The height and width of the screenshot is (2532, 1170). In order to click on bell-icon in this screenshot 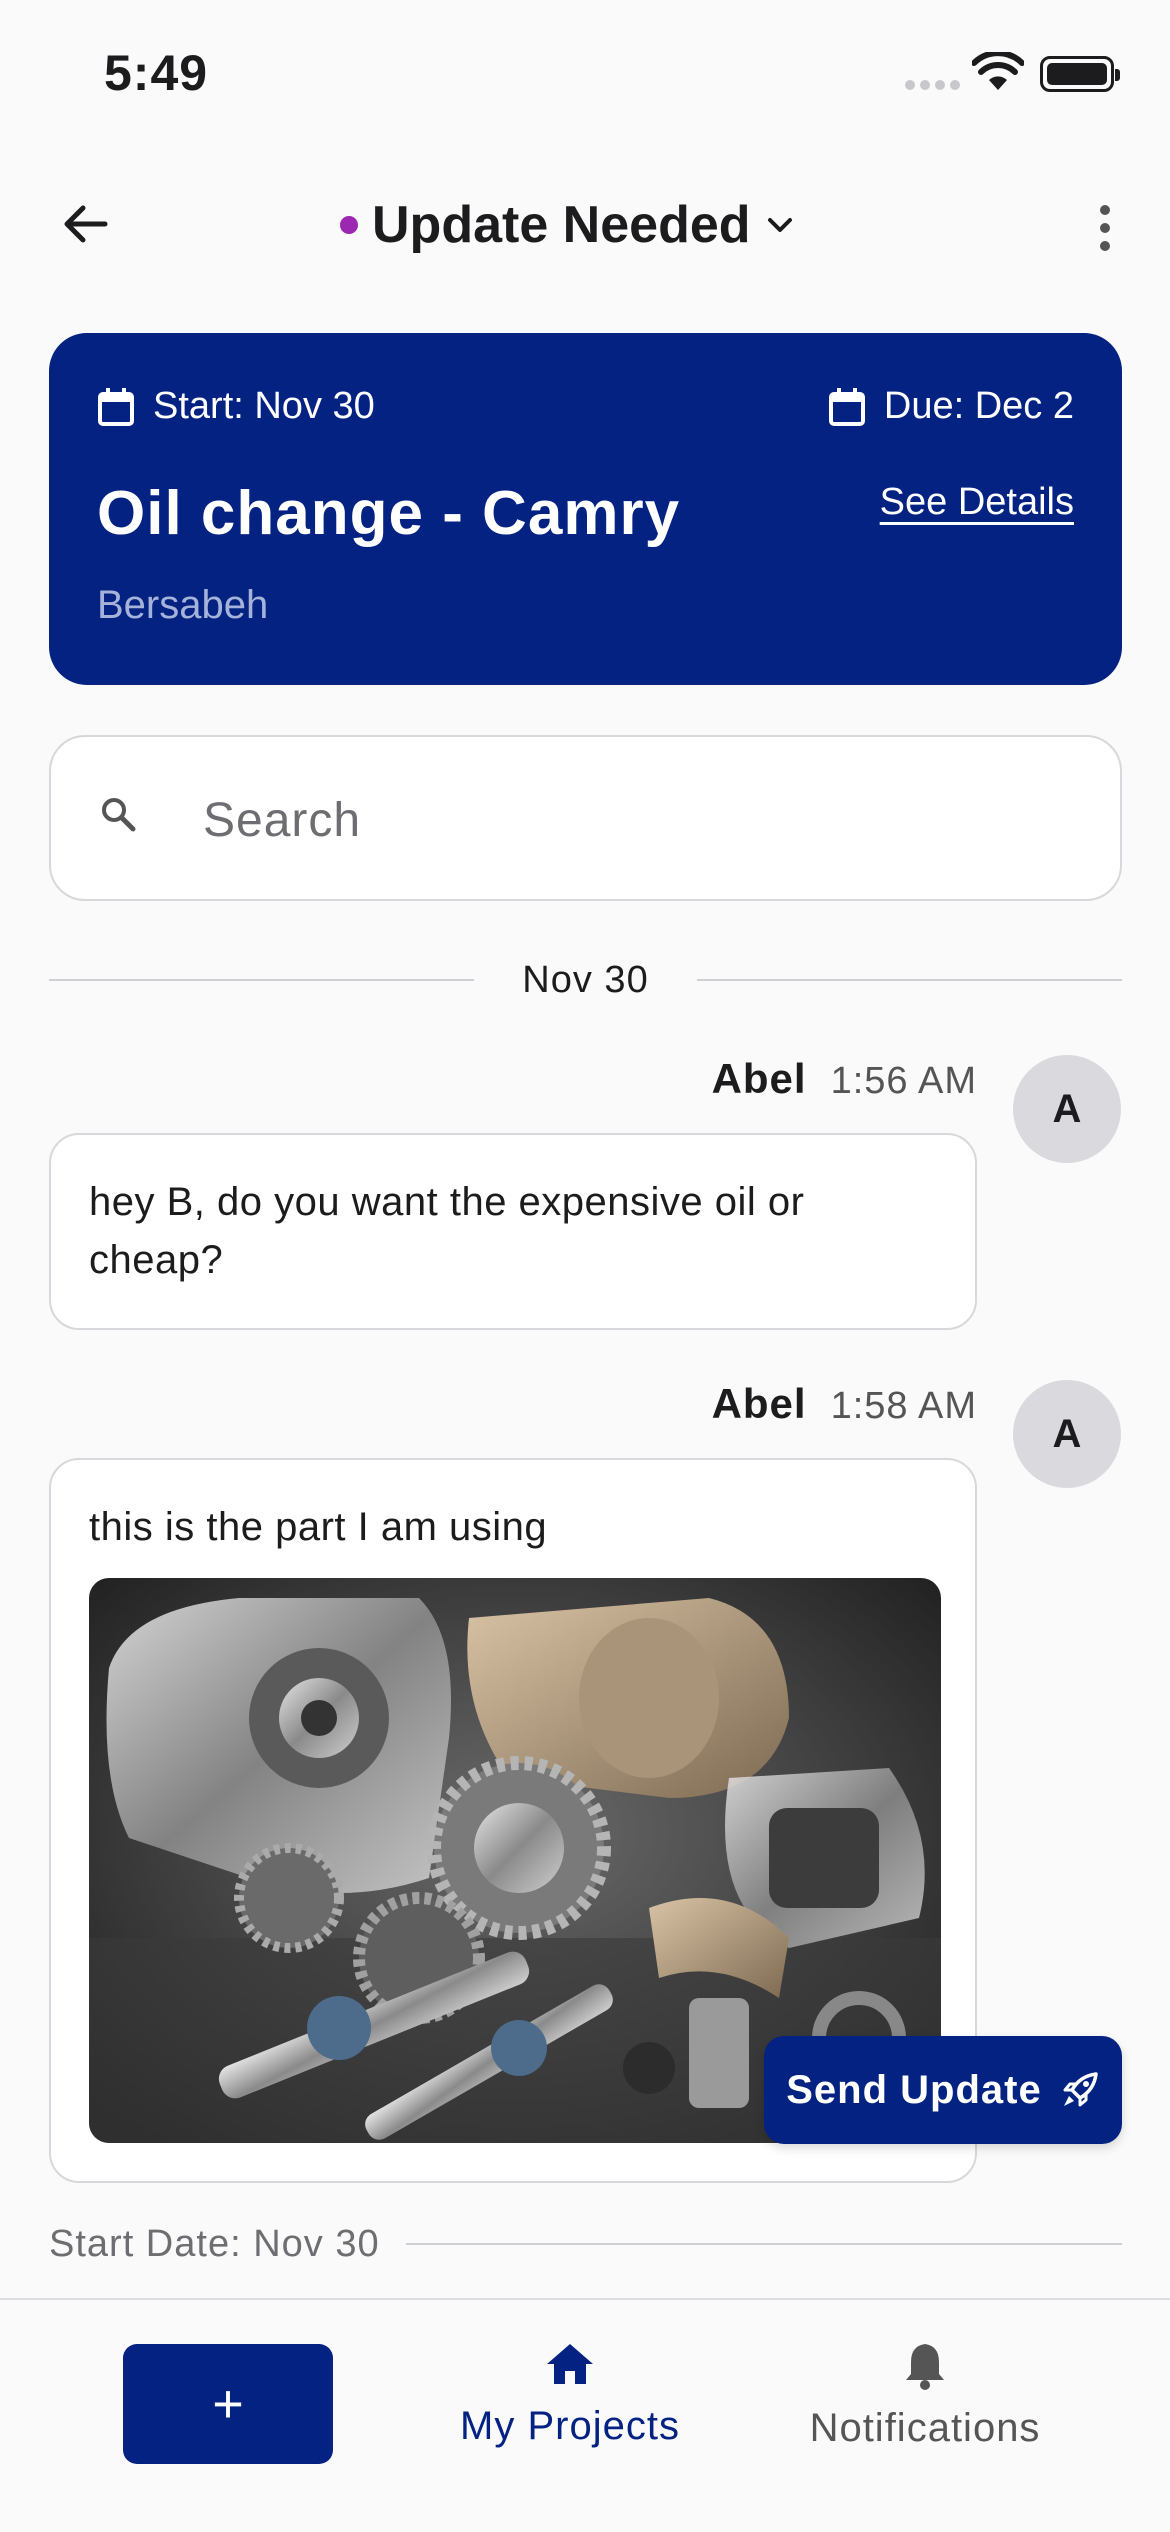, I will do `click(925, 2367)`.